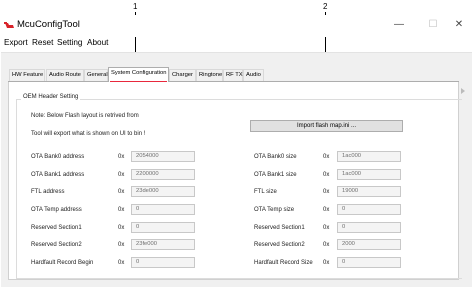 Image resolution: width=474 pixels, height=287 pixels. Describe the element at coordinates (369, 227) in the screenshot. I see `reserved-section1-size-field: 0` at that location.